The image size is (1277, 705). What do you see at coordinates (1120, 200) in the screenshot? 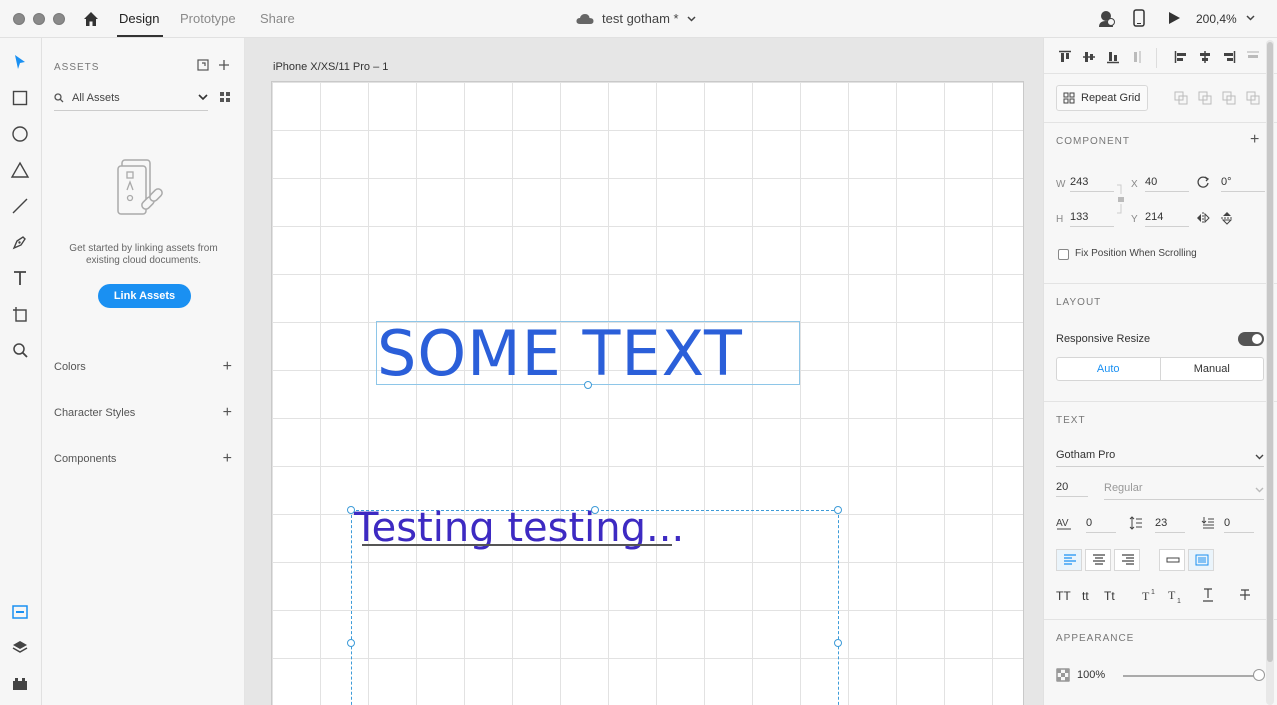
I see `lock-aspect-icon` at bounding box center [1120, 200].